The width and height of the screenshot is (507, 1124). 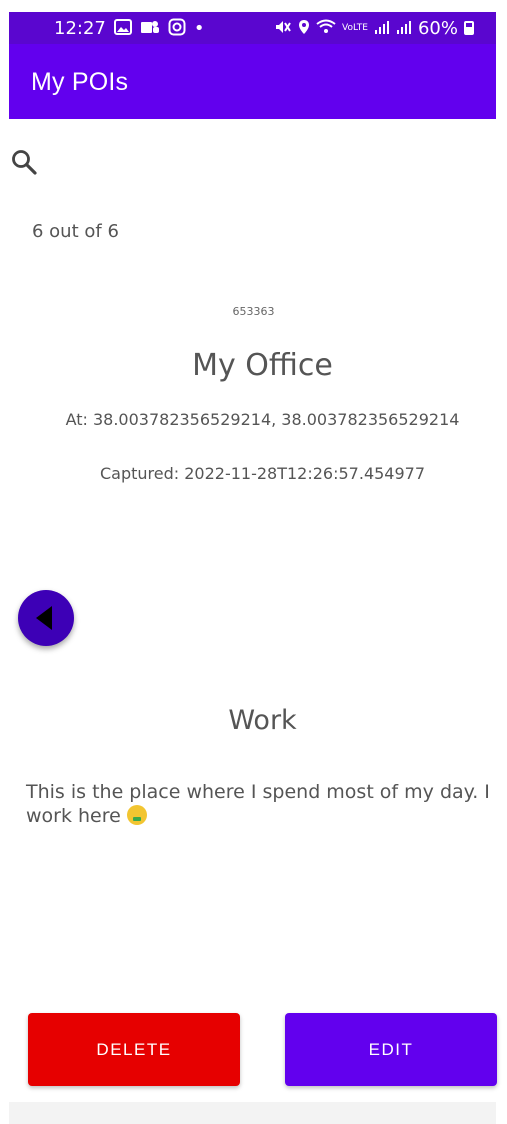 I want to click on instagram-icon, so click(x=177, y=28).